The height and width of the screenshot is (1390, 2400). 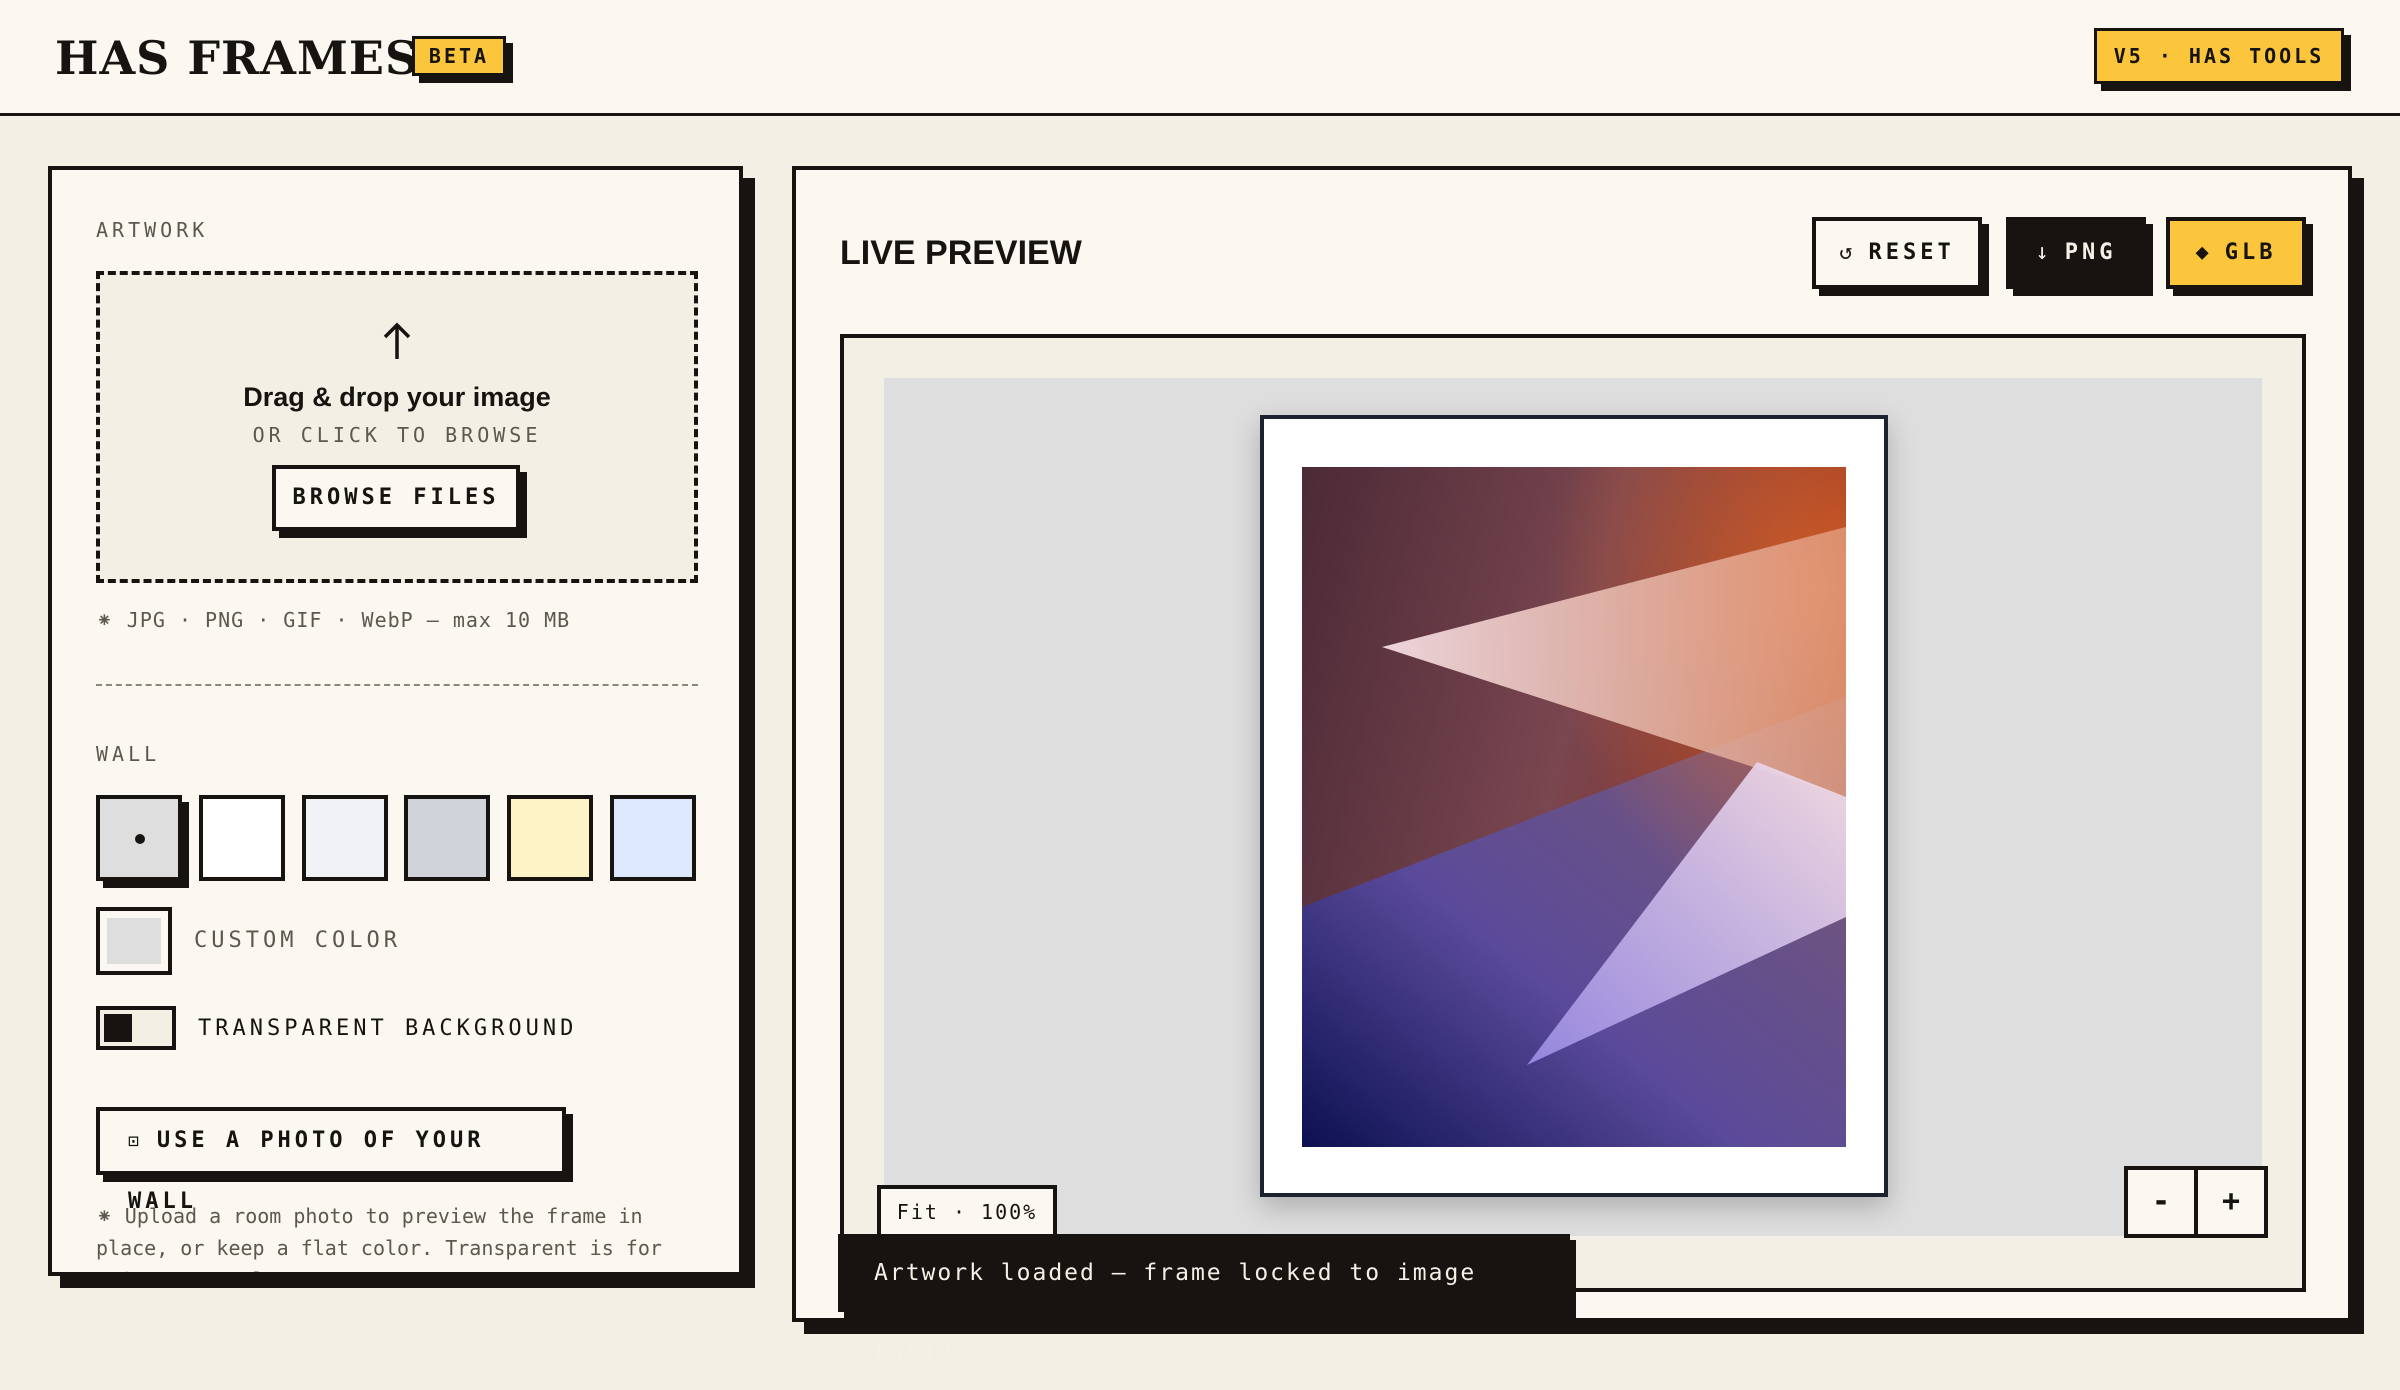 I want to click on browse-files-button: BROWSE FILES, so click(x=396, y=498).